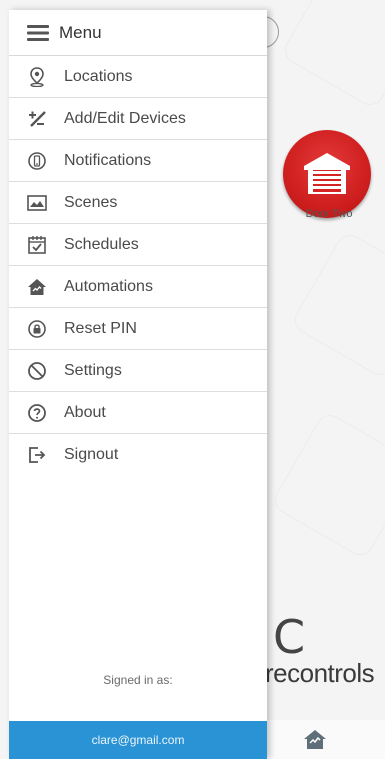  I want to click on menu-item-label: Settings, so click(93, 370).